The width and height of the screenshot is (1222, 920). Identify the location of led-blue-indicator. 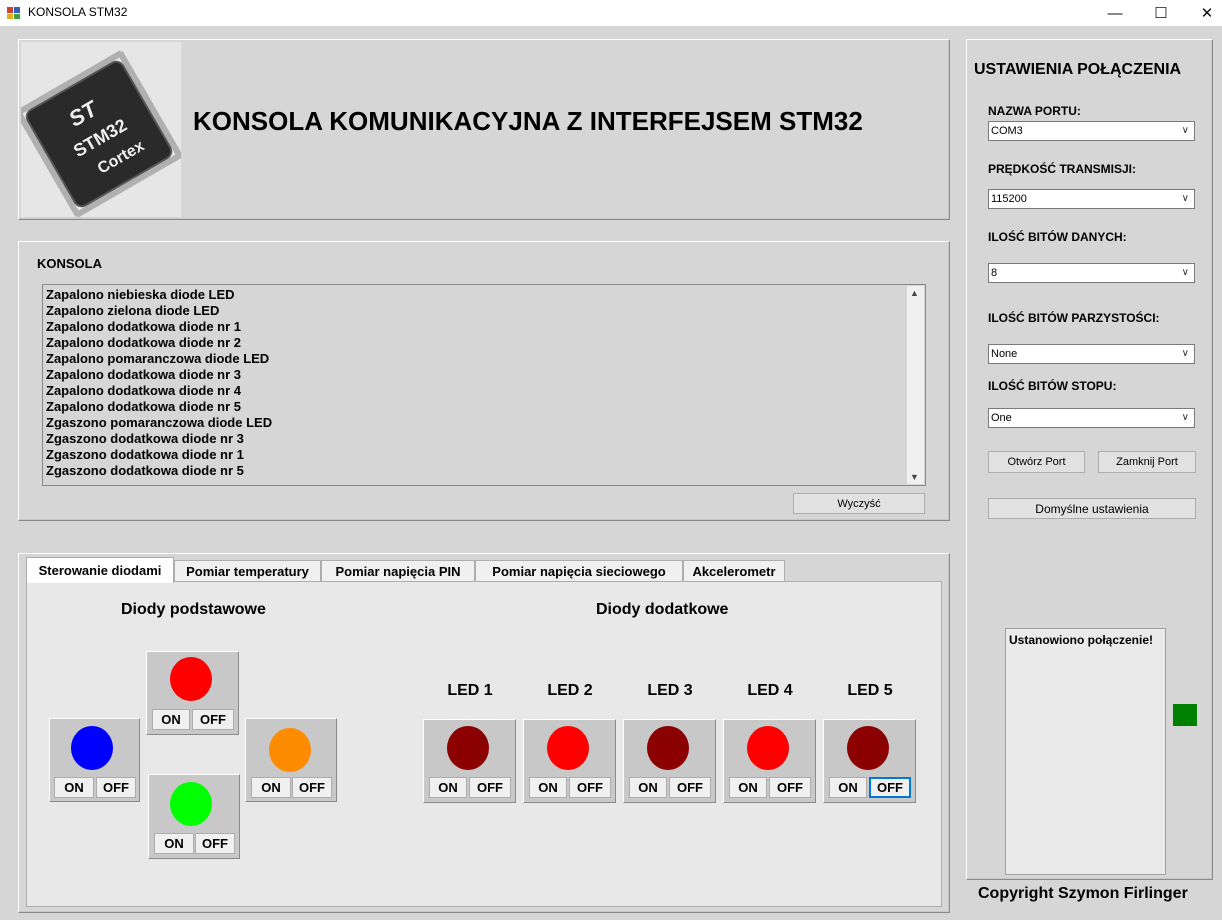
(92, 748).